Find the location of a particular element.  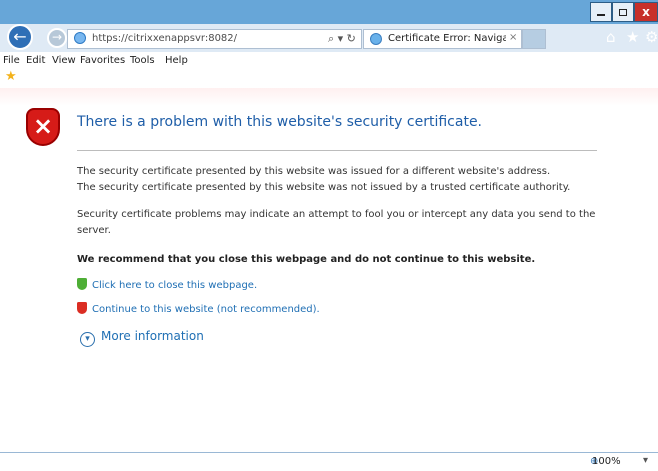

minimize-icon is located at coordinates (601, 14).